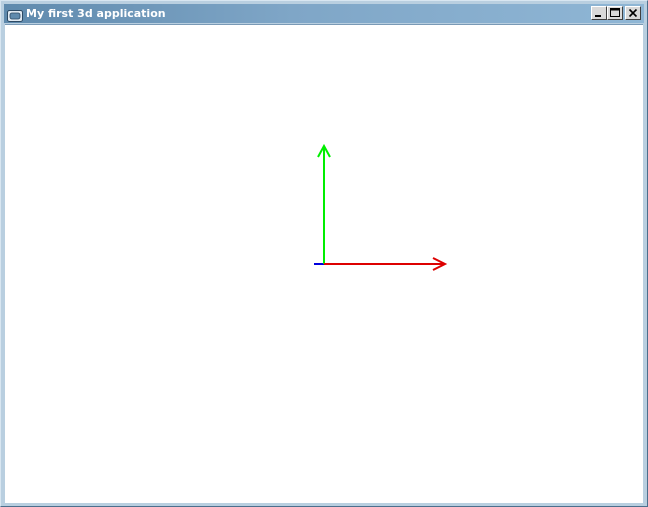  What do you see at coordinates (599, 13) in the screenshot?
I see `minimize-button` at bounding box center [599, 13].